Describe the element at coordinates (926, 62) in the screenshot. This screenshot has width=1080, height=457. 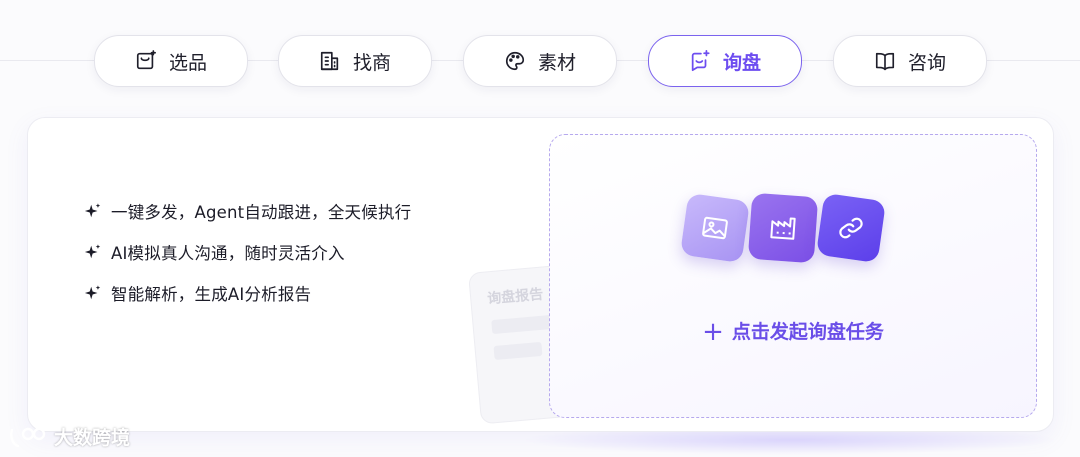
I see `tab-label: 咨询` at that location.